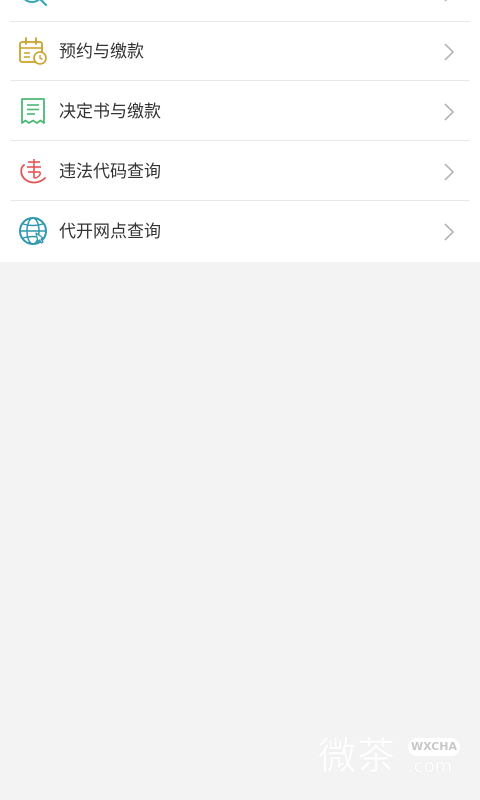  What do you see at coordinates (110, 232) in the screenshot?
I see `list-item-label: 代开网点查询` at bounding box center [110, 232].